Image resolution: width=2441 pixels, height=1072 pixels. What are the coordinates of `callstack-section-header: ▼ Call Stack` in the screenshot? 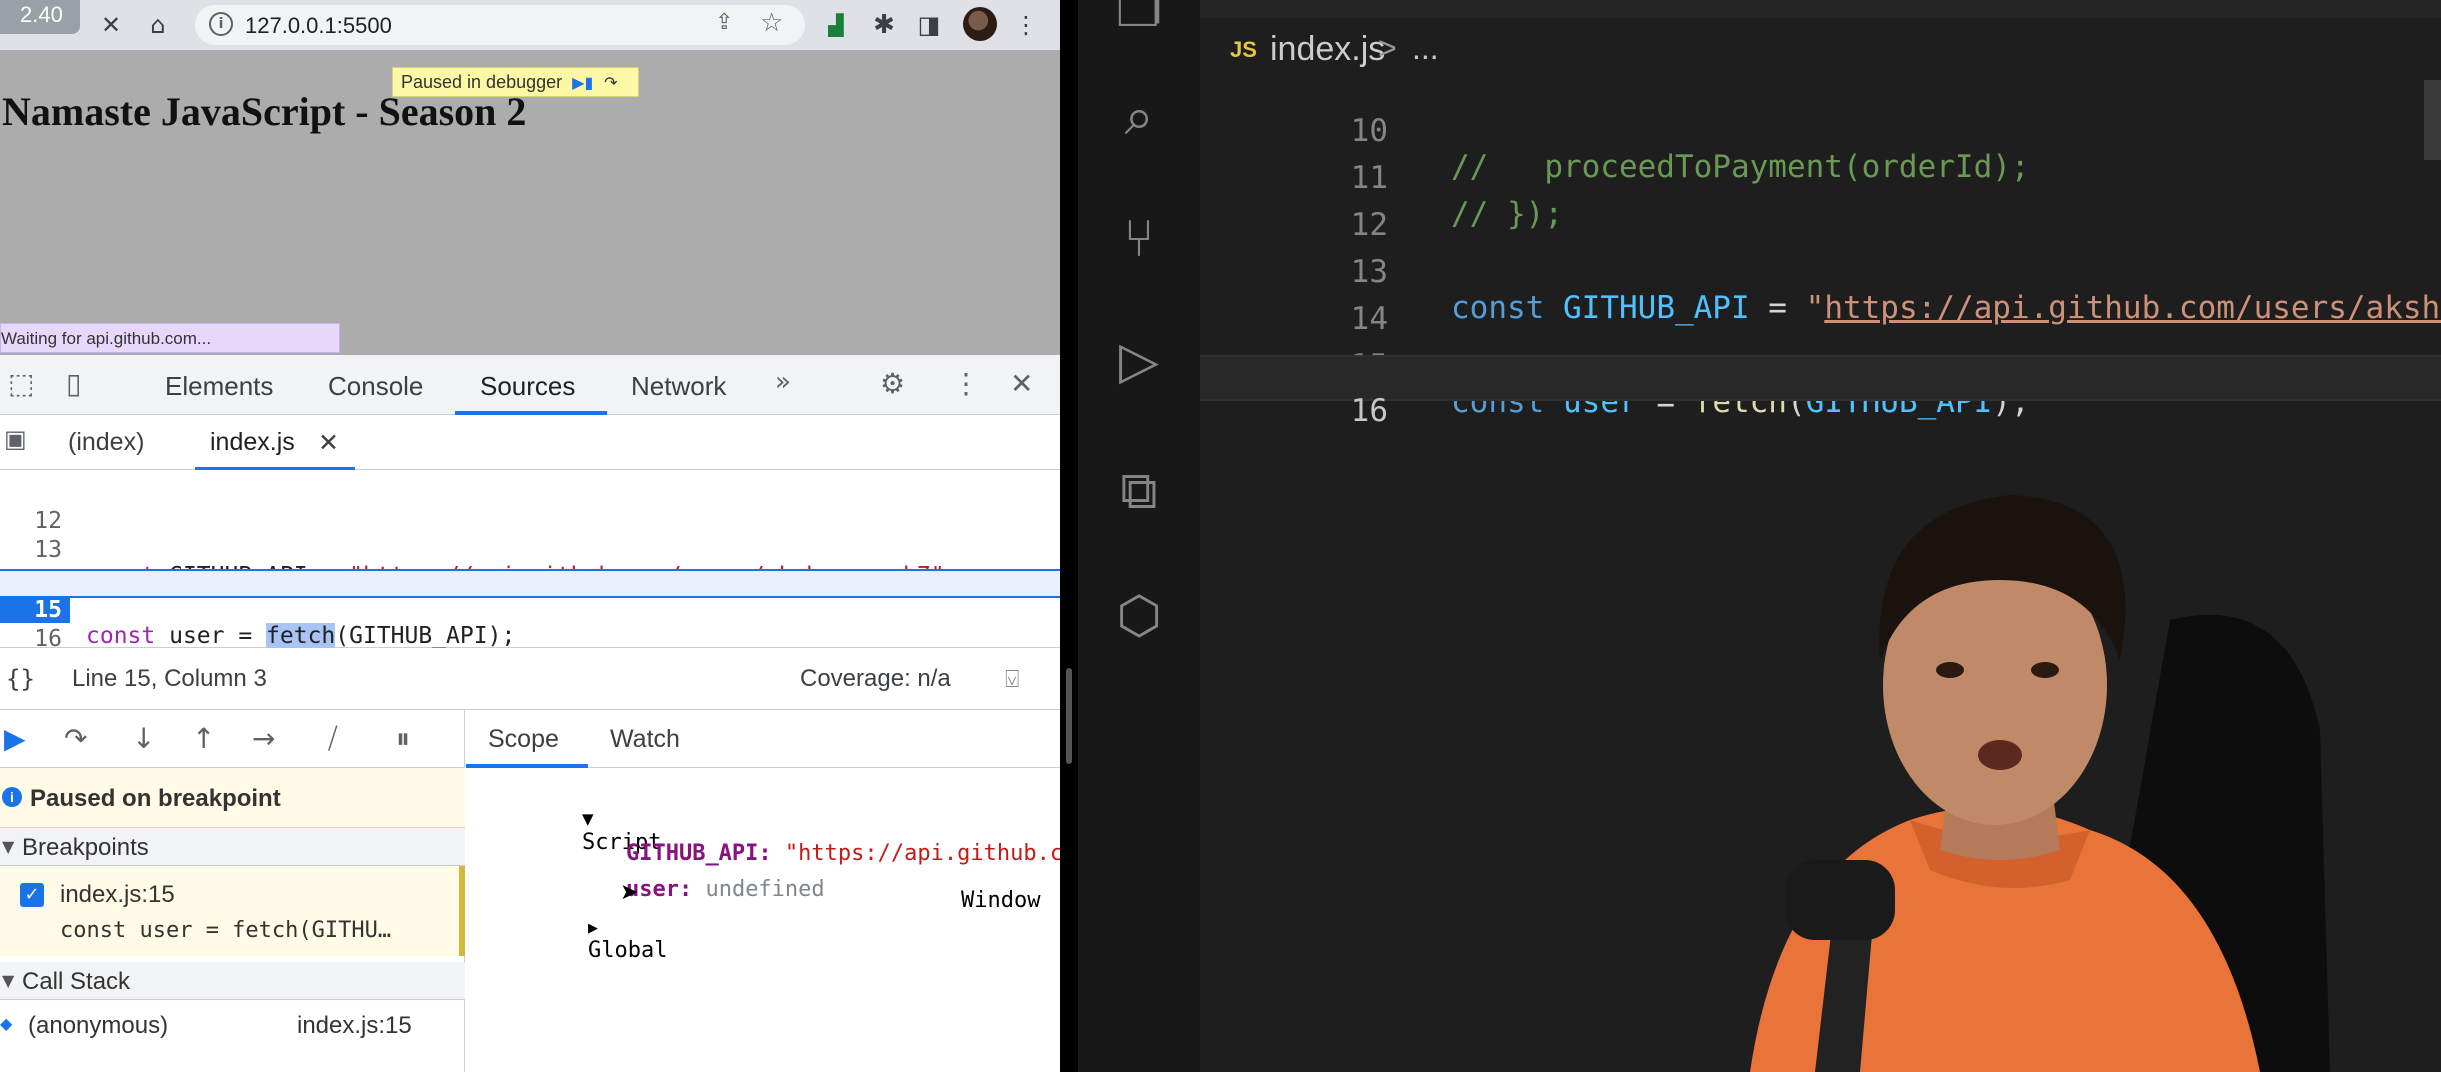 It's located at (232, 981).